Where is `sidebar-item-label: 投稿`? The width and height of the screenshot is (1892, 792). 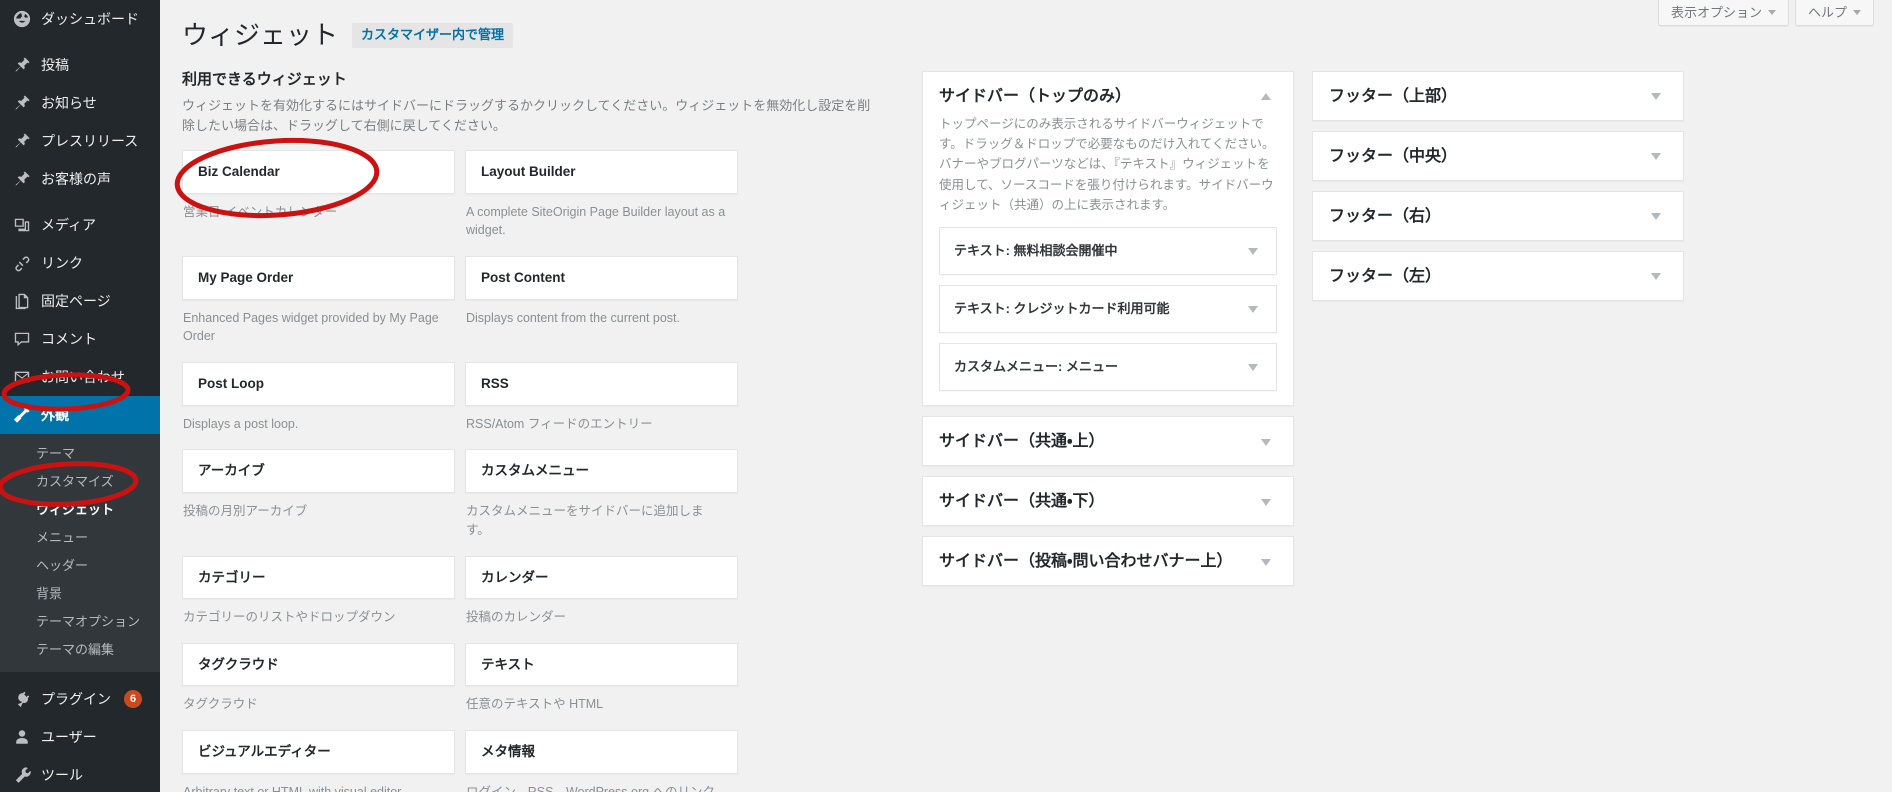
sidebar-item-label: 投稿 is located at coordinates (55, 65).